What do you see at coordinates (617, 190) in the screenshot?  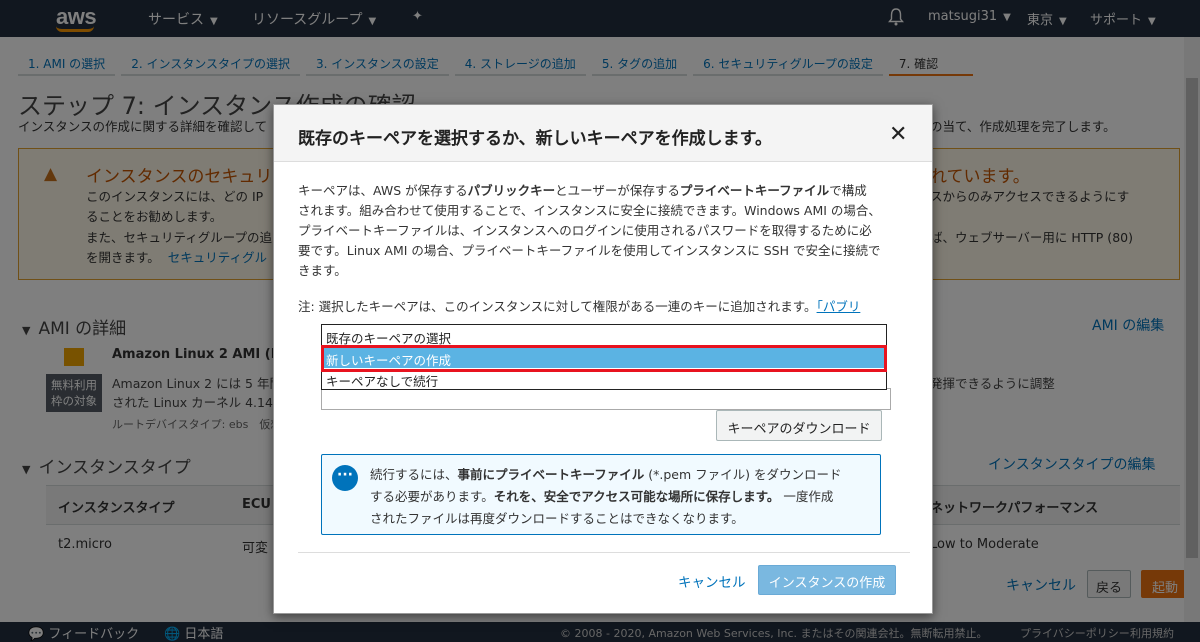 I see `dialog-text: とユーザーが保存する` at bounding box center [617, 190].